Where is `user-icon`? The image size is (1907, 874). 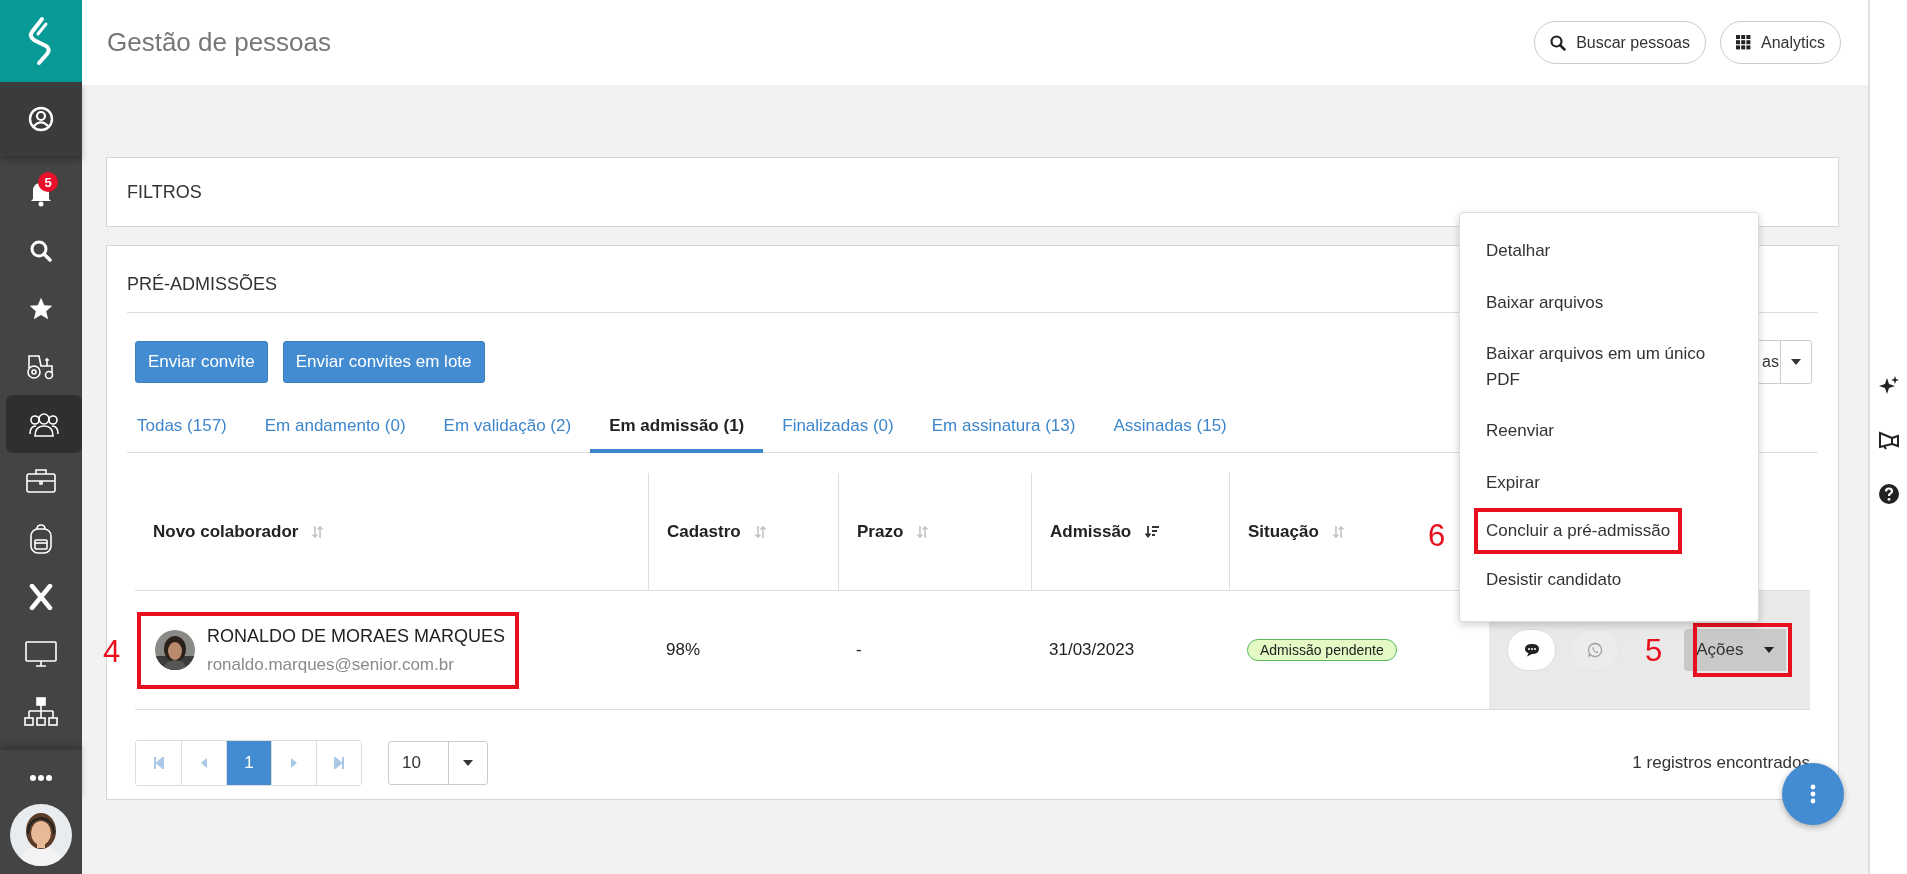 user-icon is located at coordinates (41, 119).